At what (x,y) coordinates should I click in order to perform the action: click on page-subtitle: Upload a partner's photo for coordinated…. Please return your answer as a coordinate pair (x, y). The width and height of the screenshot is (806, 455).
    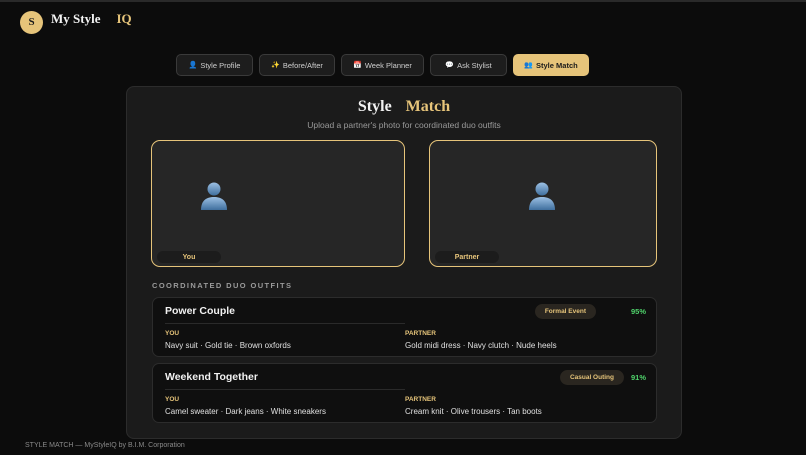
    Looking at the image, I should click on (404, 125).